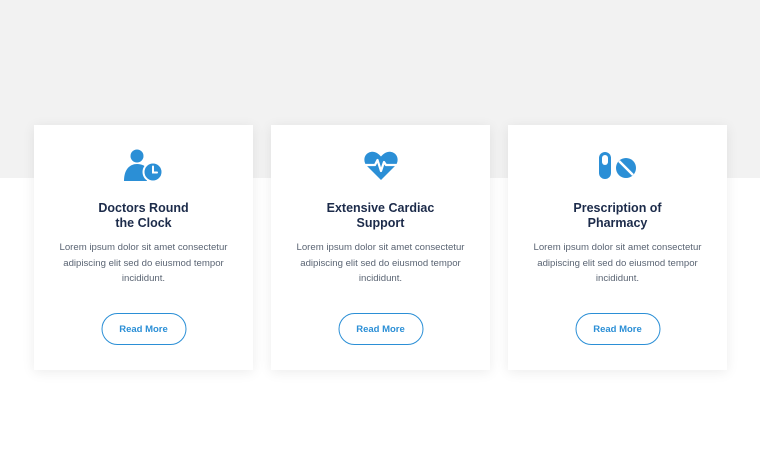 The height and width of the screenshot is (460, 760). Describe the element at coordinates (143, 166) in the screenshot. I see `doctor-clock-icon` at that location.